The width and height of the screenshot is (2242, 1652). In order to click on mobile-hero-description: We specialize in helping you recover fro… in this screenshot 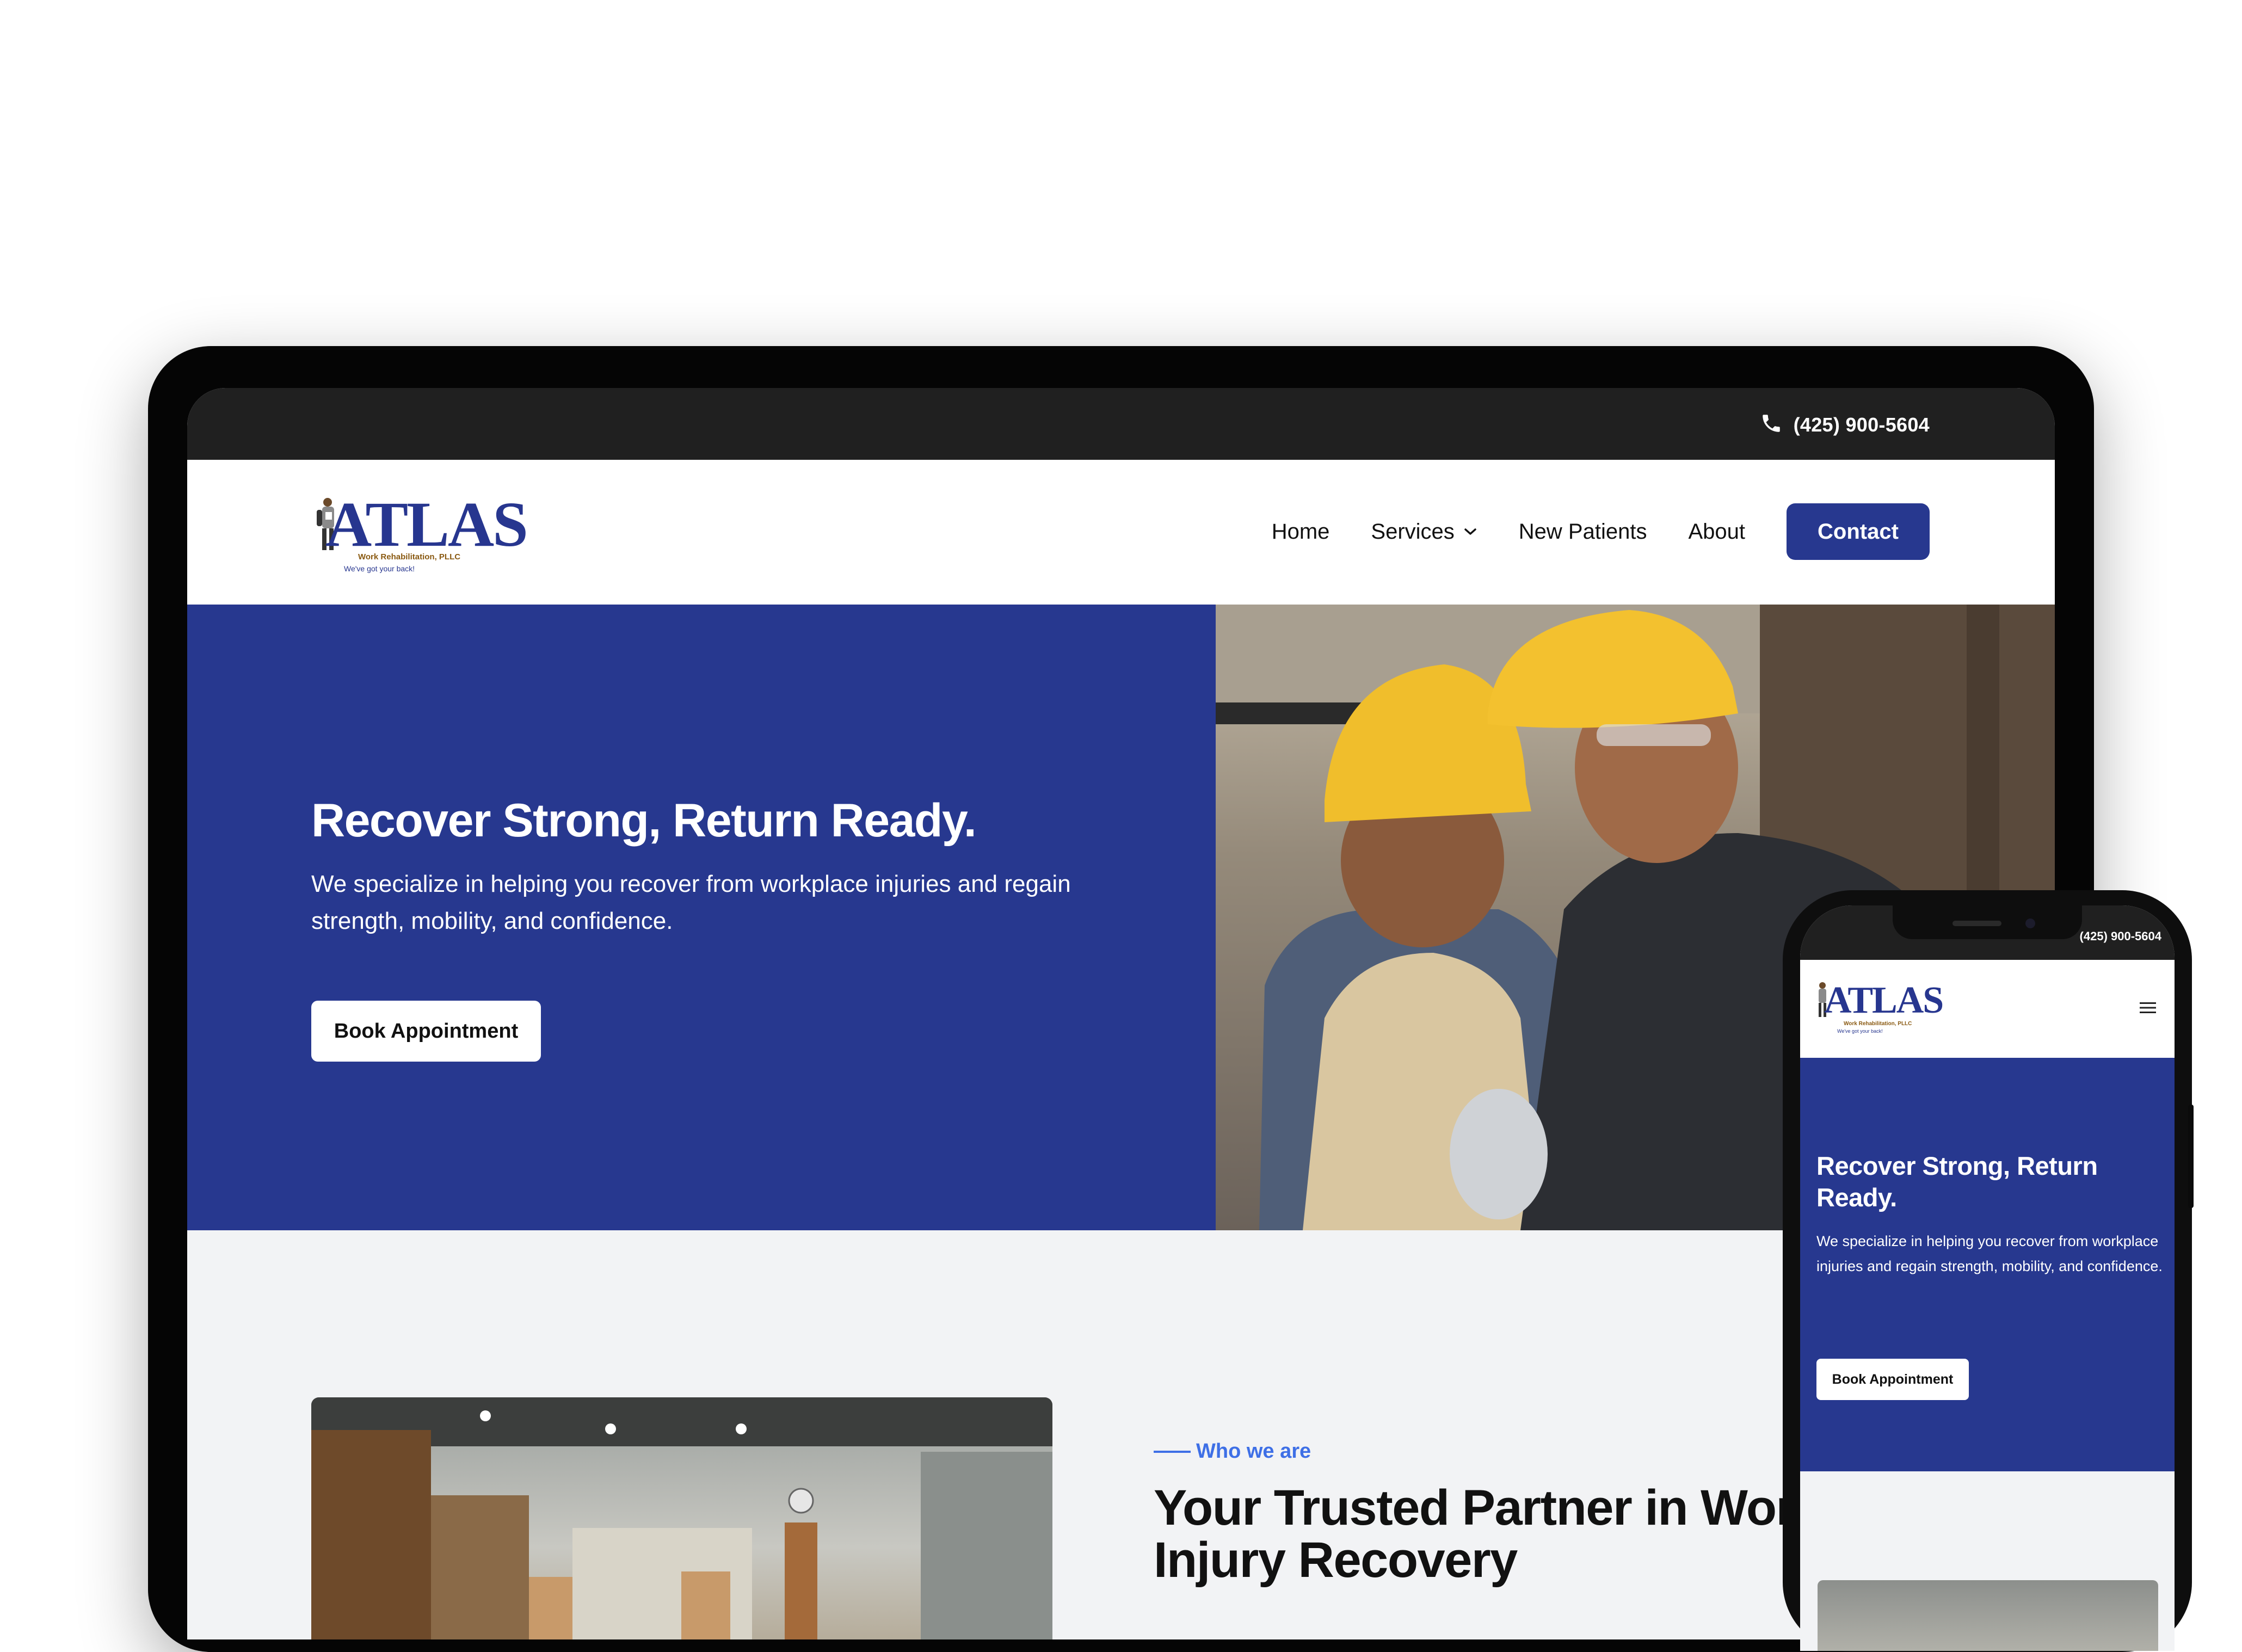, I will do `click(1990, 1253)`.